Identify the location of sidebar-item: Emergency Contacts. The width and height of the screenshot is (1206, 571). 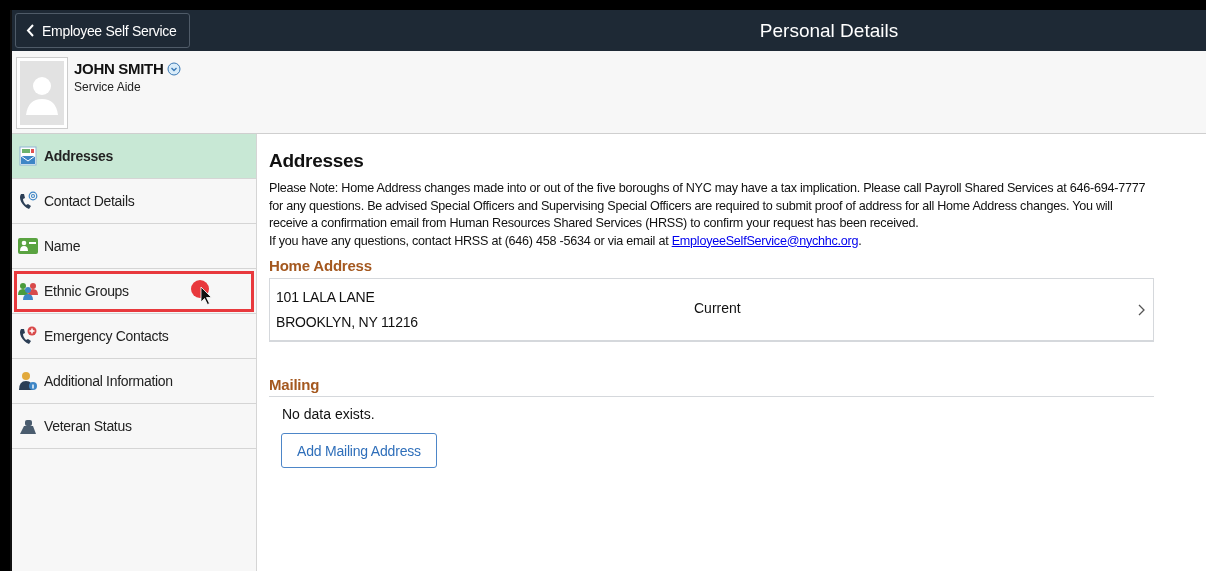
(134, 336).